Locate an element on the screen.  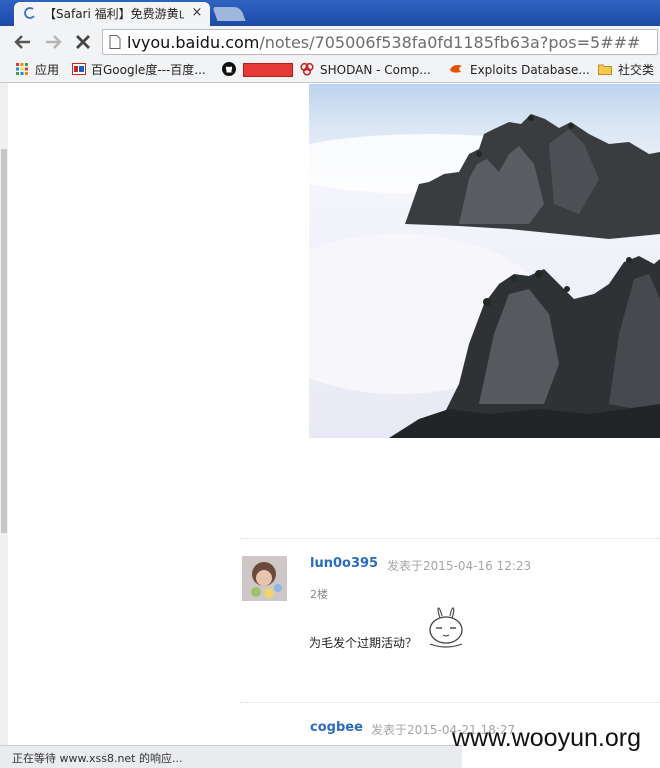
avatar is located at coordinates (264, 578).